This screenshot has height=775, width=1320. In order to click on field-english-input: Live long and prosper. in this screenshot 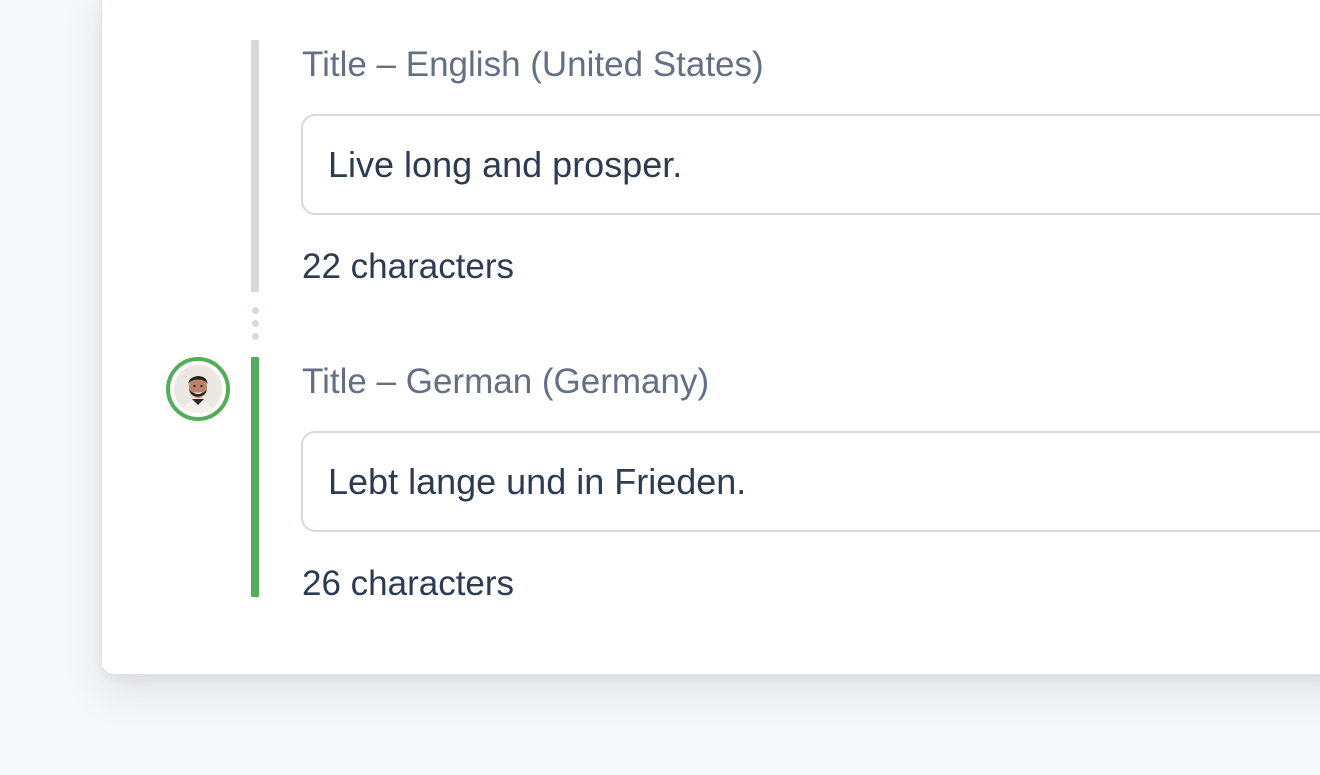, I will do `click(810, 164)`.